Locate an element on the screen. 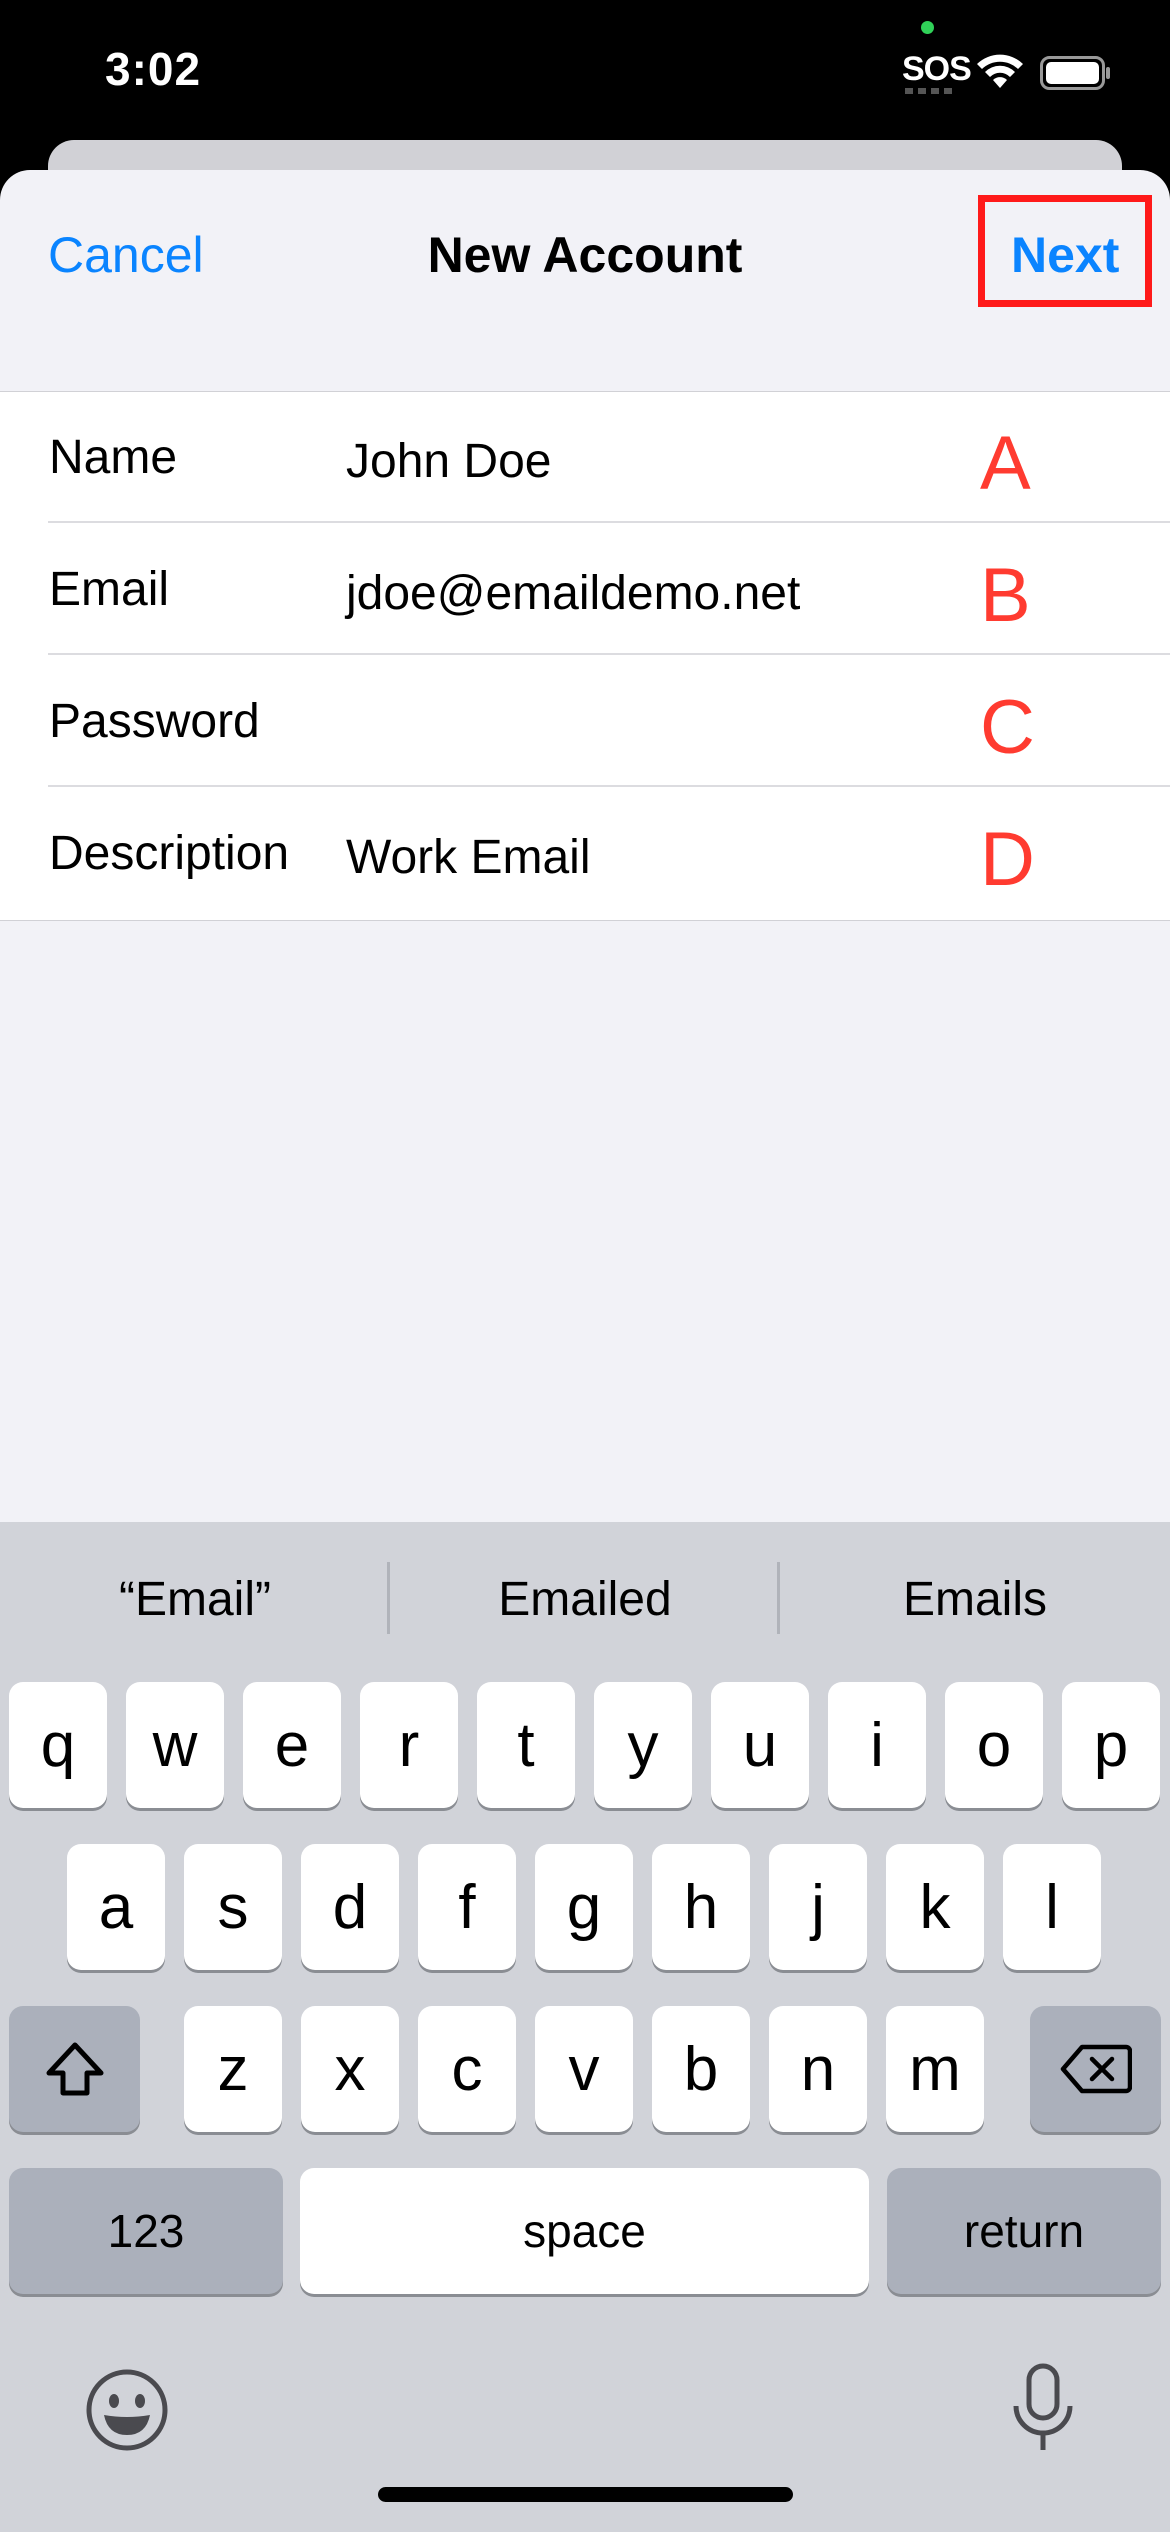  email-field: jdoe@emaildemo.net is located at coordinates (573, 593).